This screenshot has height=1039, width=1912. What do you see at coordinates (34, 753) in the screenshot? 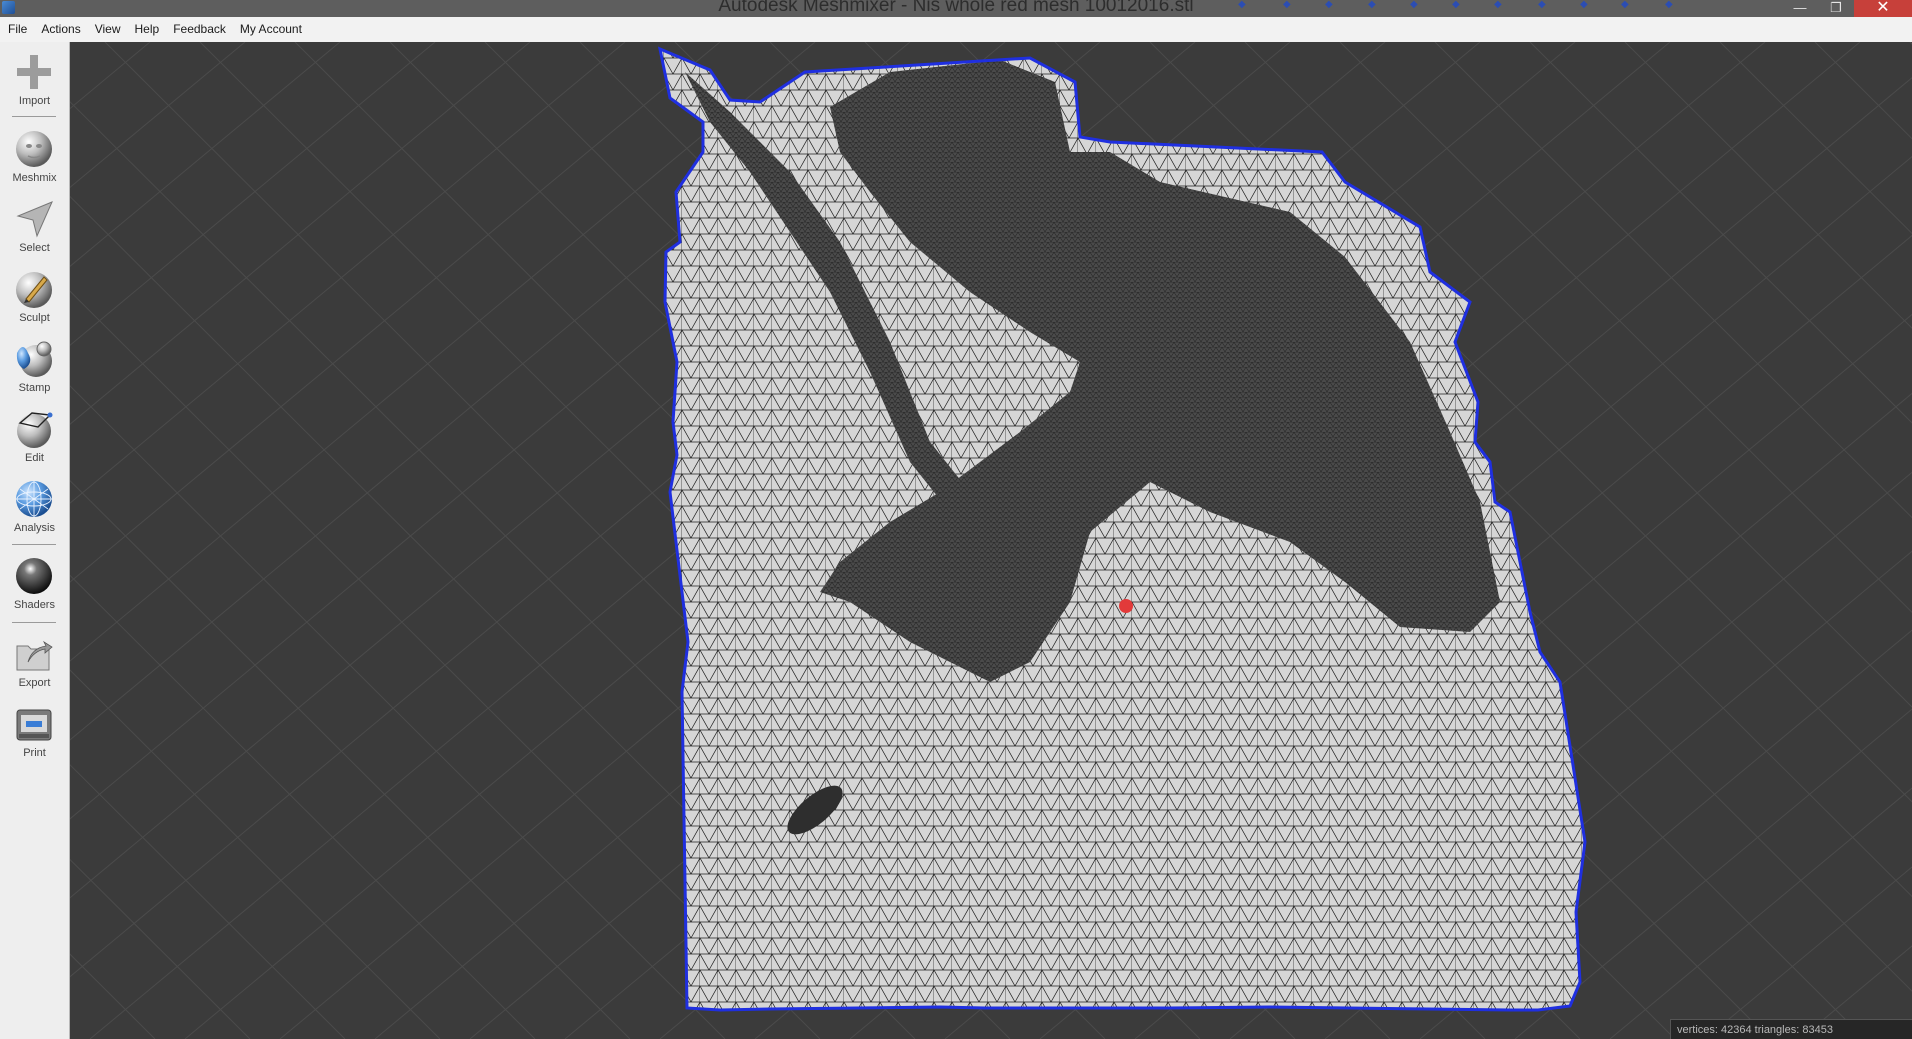
I see `print-label: Print` at bounding box center [34, 753].